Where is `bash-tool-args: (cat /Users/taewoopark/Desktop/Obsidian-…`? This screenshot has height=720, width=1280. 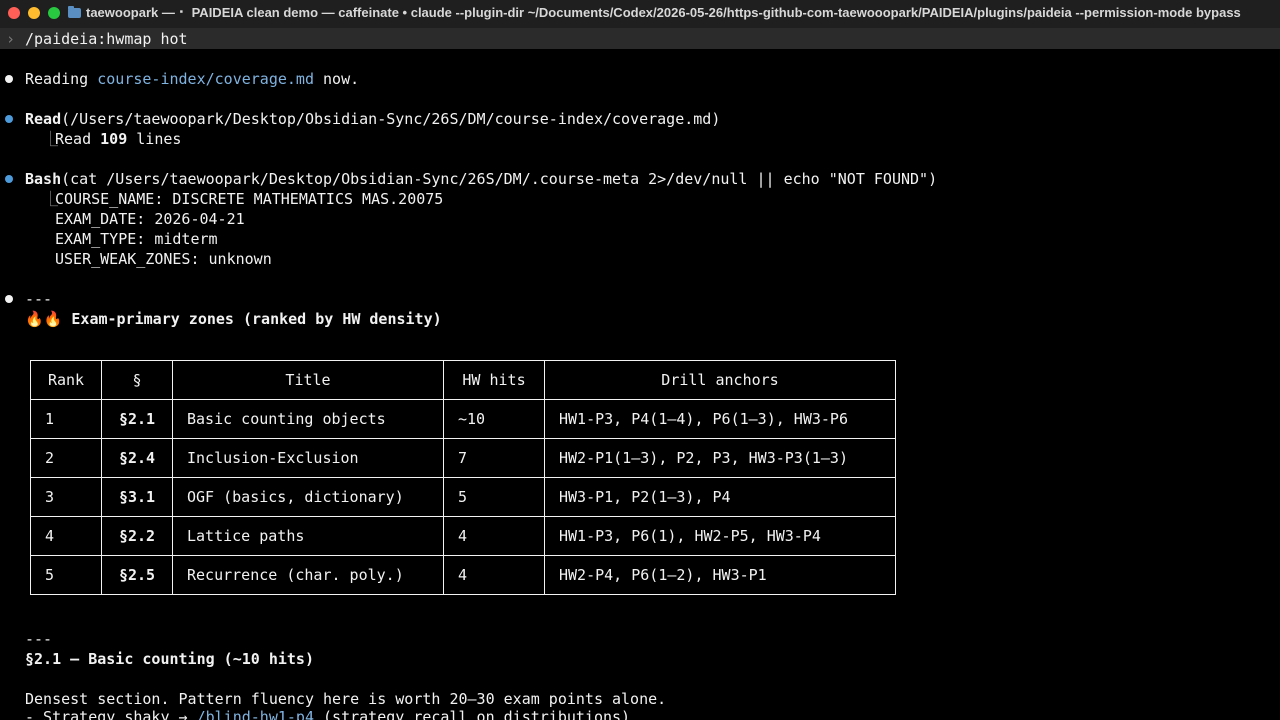 bash-tool-args: (cat /Users/taewoopark/Desktop/Obsidian-… is located at coordinates (499, 179).